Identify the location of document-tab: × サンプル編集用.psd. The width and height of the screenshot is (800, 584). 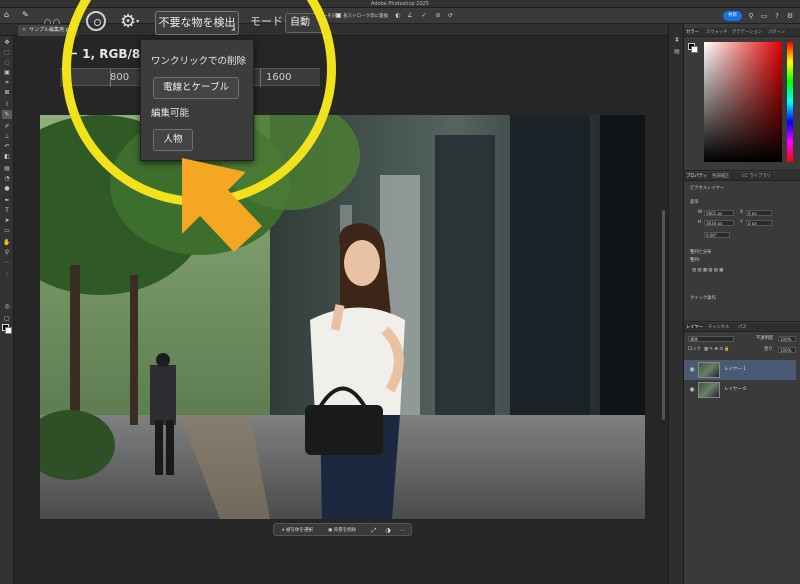
(48, 30).